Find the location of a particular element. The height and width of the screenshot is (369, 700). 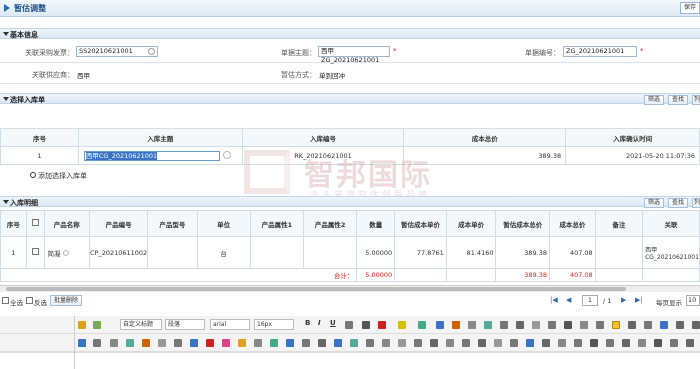

cell-cost-price: 81.4160 is located at coordinates (471, 252).